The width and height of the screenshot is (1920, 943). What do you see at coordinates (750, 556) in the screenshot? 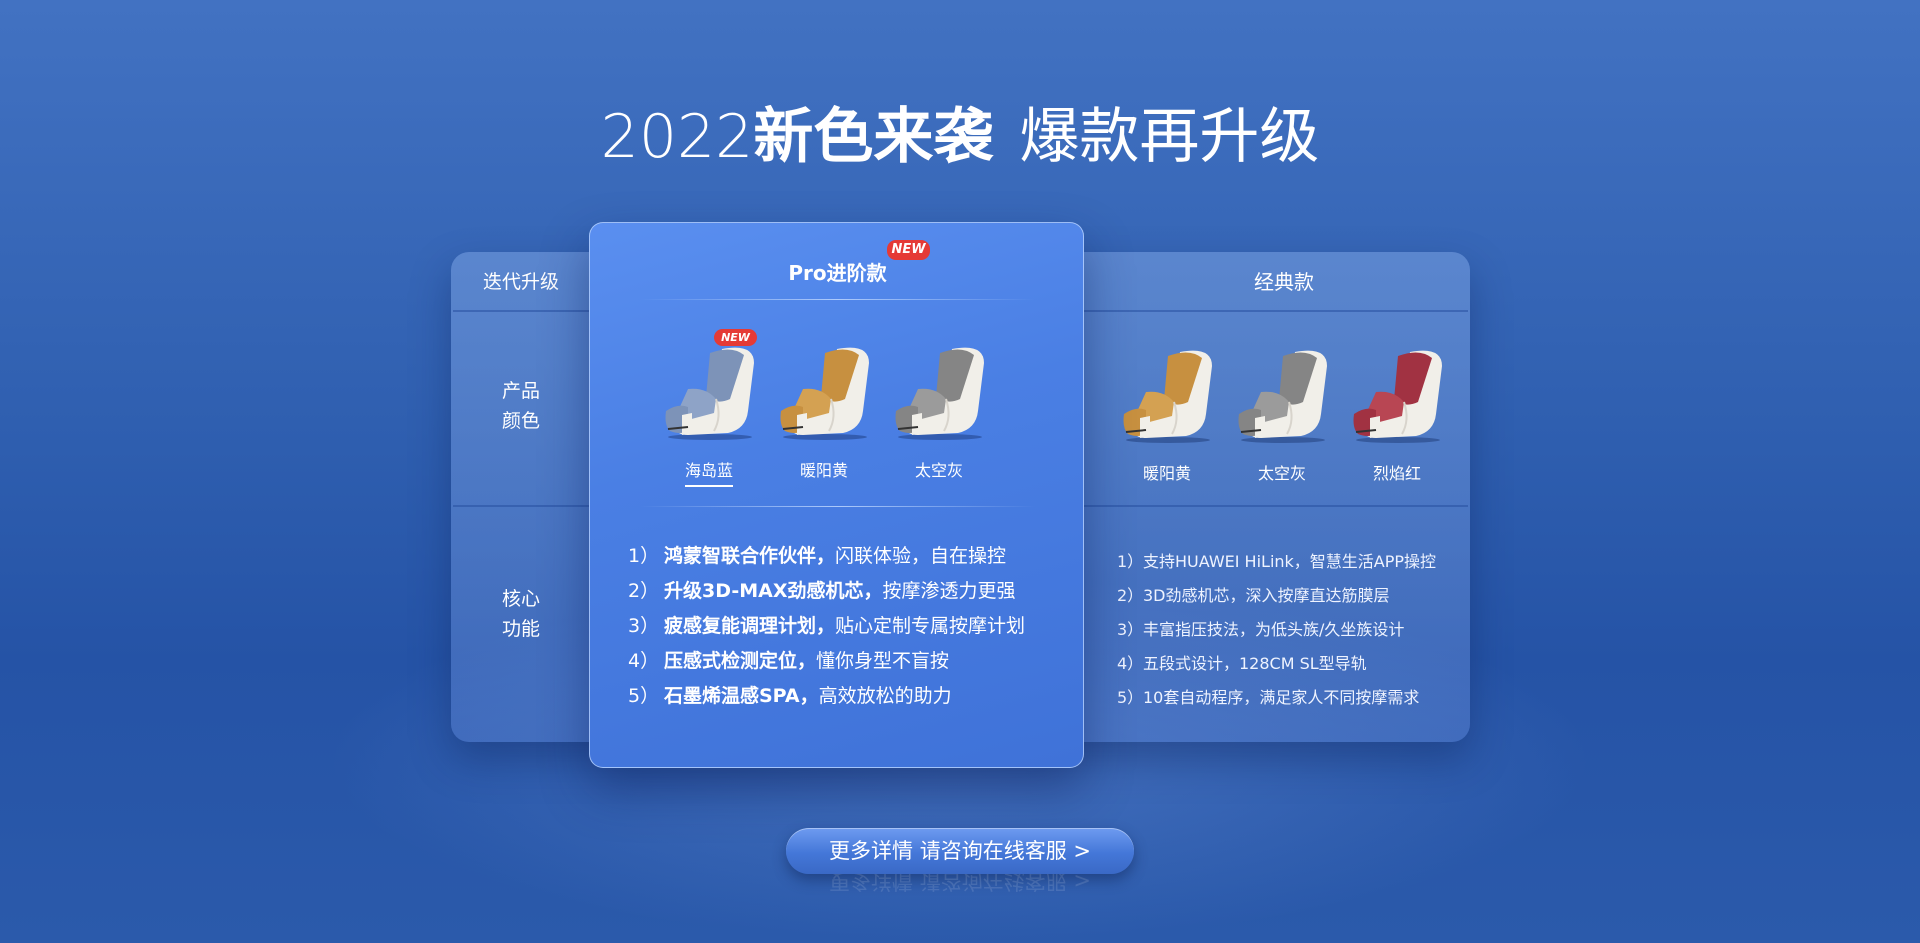
I see `feature-highlight: 鸿蒙智联合作伙伴，` at bounding box center [750, 556].